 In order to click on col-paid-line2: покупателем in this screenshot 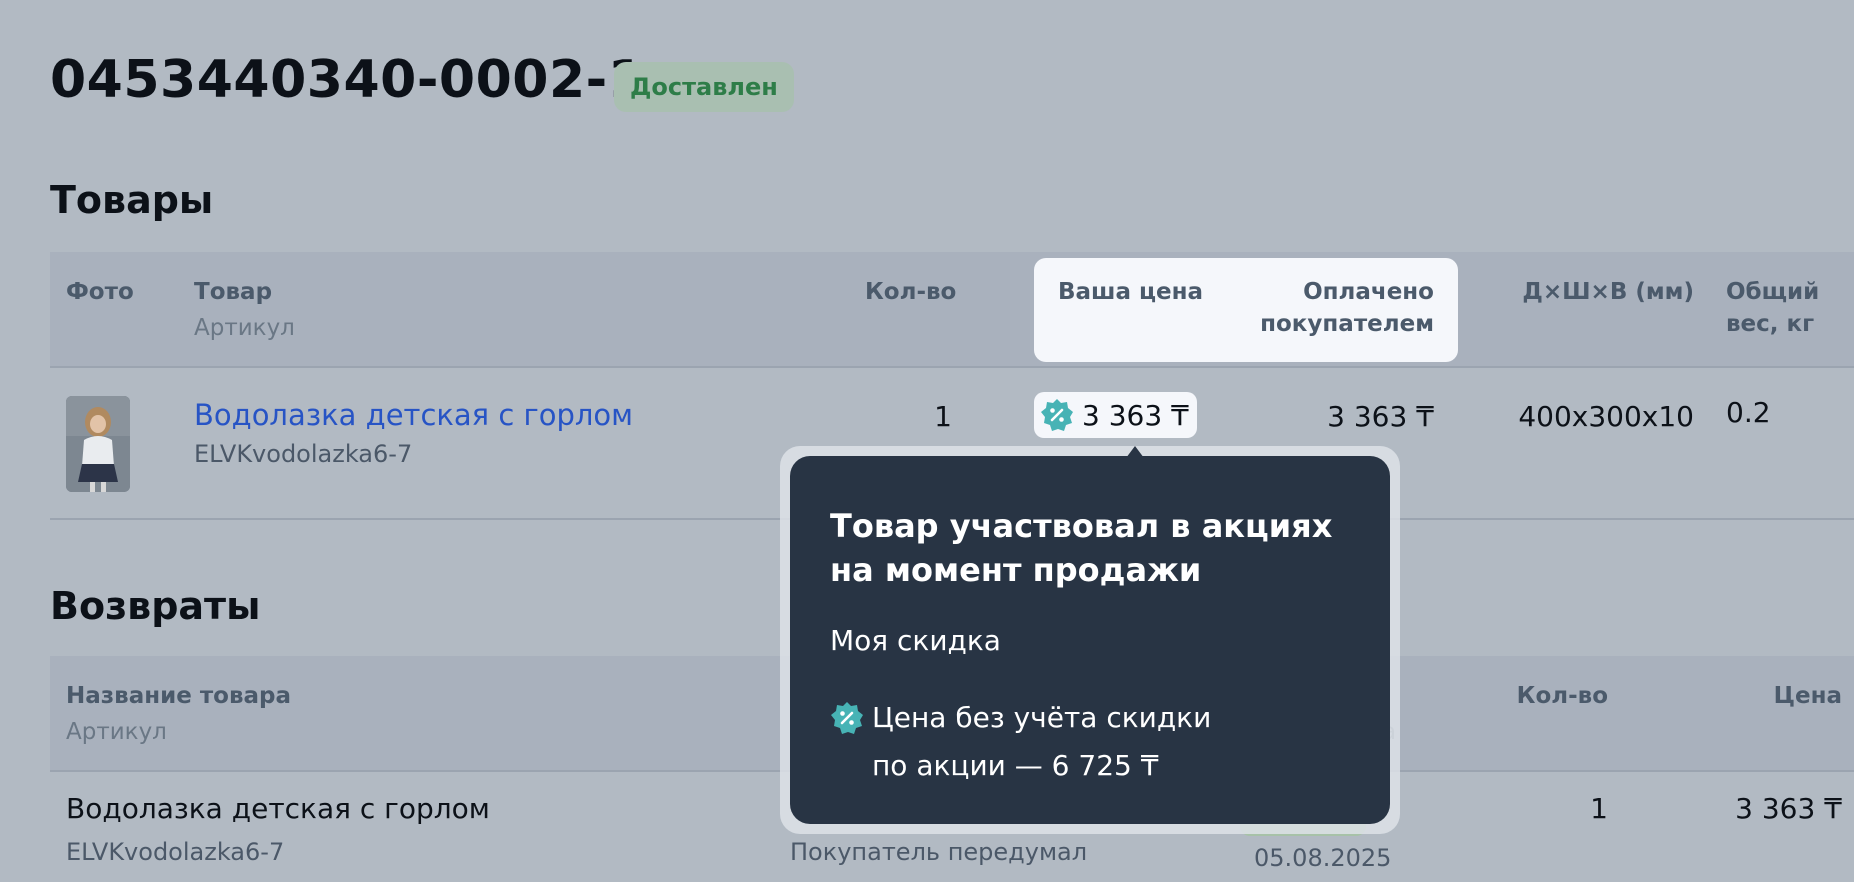, I will do `click(1347, 324)`.